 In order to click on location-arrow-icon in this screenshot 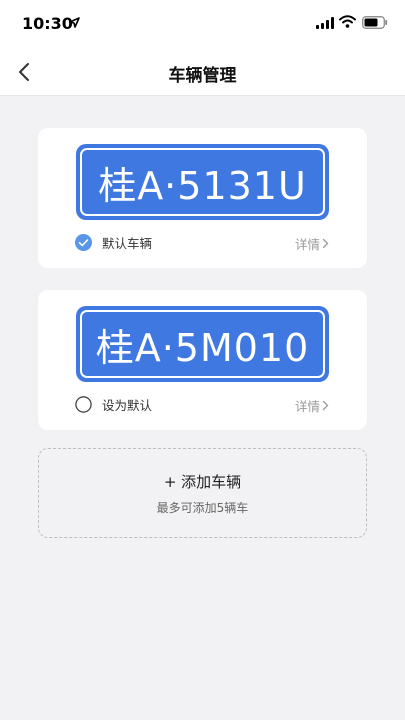, I will do `click(74, 22)`.